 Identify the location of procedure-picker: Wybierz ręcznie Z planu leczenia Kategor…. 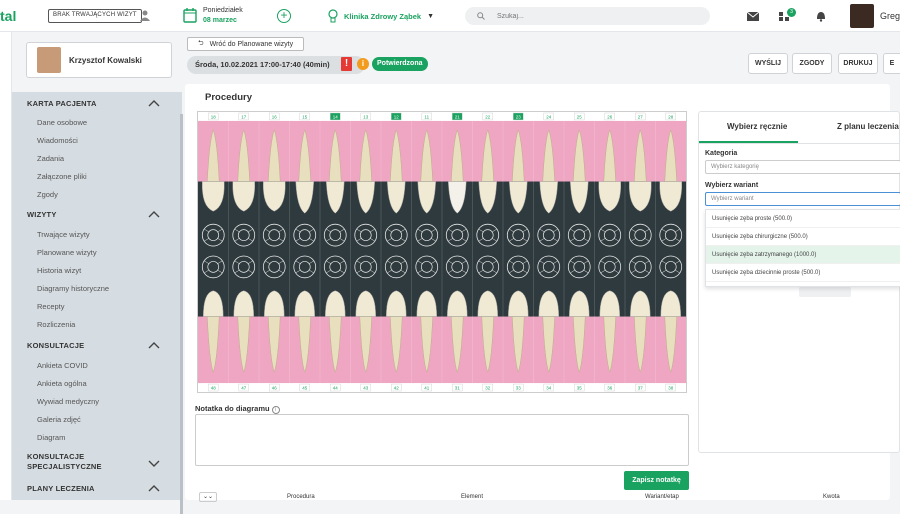
(799, 282).